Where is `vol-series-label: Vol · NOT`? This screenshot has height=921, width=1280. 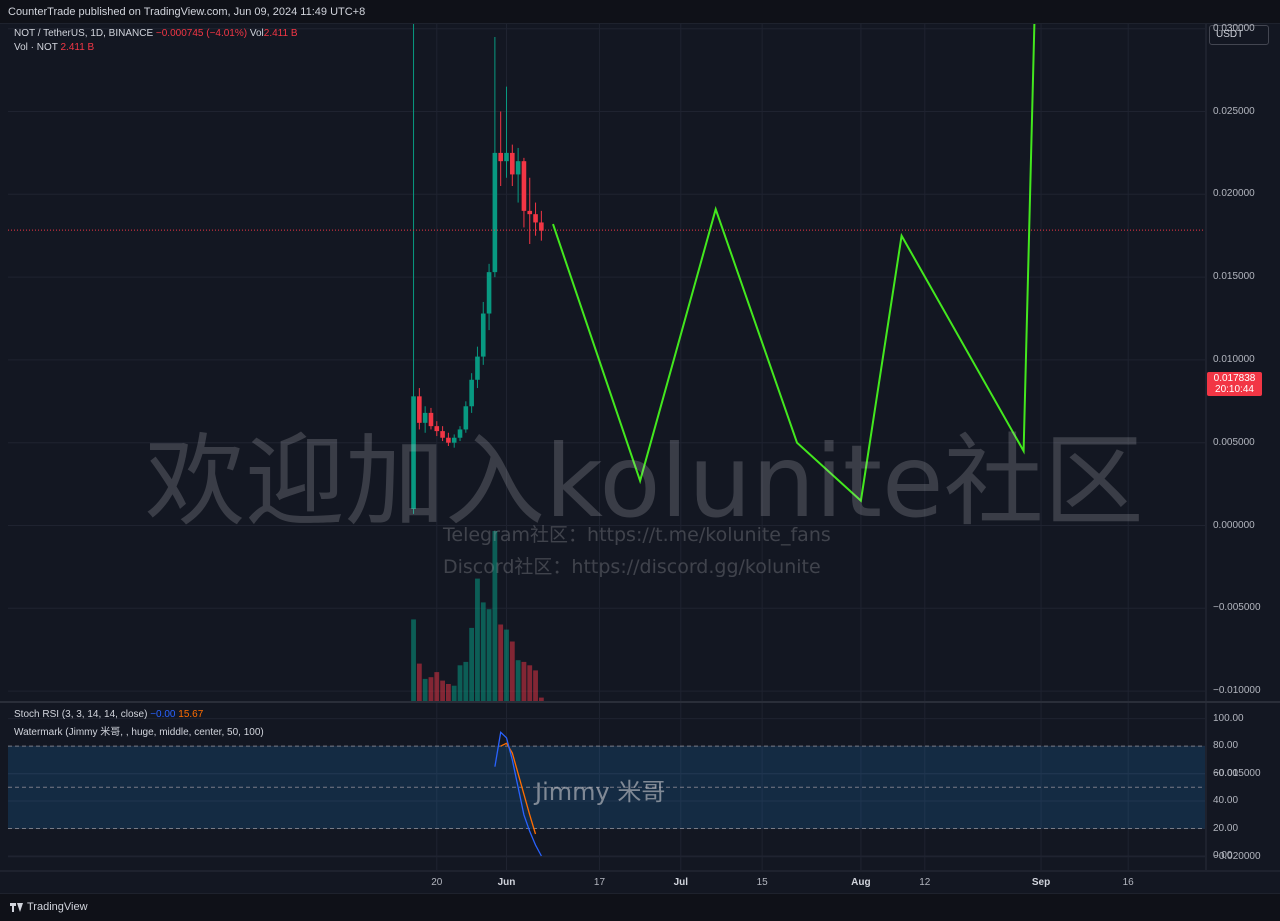
vol-series-label: Vol · NOT is located at coordinates (36, 47).